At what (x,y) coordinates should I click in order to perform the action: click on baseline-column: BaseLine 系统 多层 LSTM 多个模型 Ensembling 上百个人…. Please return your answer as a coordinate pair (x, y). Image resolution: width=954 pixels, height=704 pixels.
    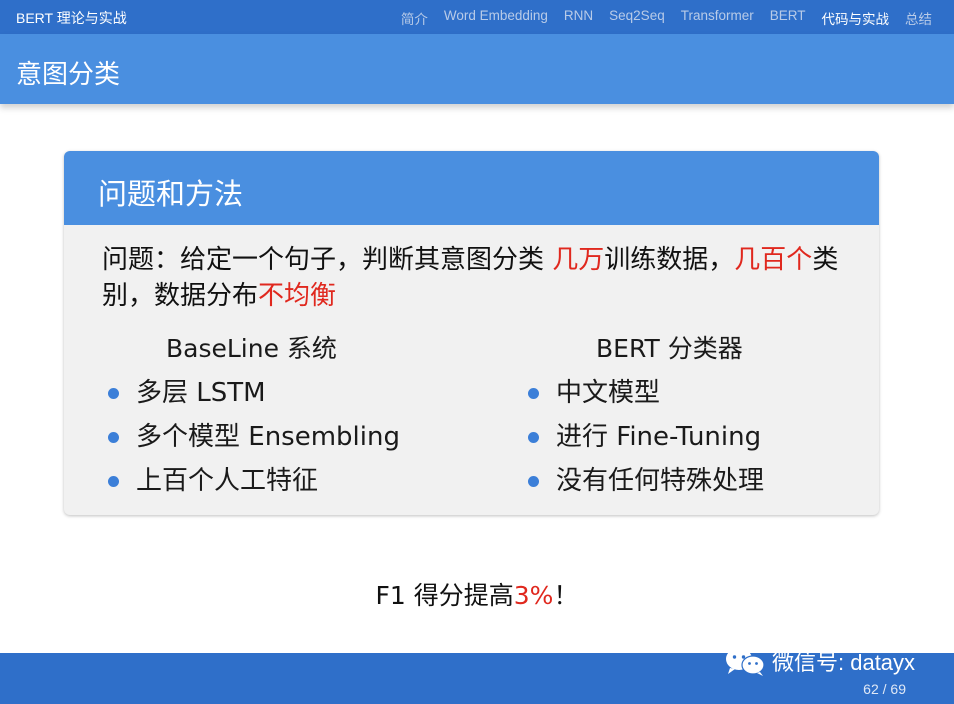
    Looking at the image, I should click on (284, 418).